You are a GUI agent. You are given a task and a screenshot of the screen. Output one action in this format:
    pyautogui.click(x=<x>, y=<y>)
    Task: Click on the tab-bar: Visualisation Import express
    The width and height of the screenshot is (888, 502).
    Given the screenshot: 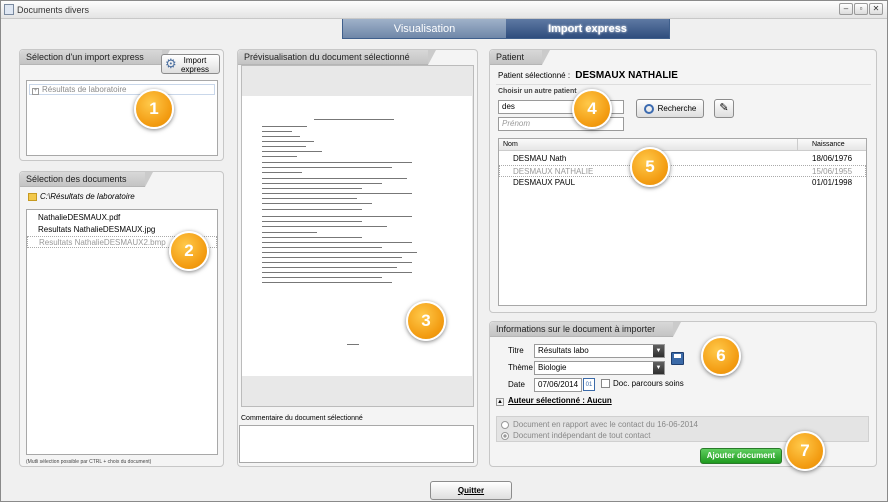 What is the action you would take?
    pyautogui.click(x=506, y=29)
    